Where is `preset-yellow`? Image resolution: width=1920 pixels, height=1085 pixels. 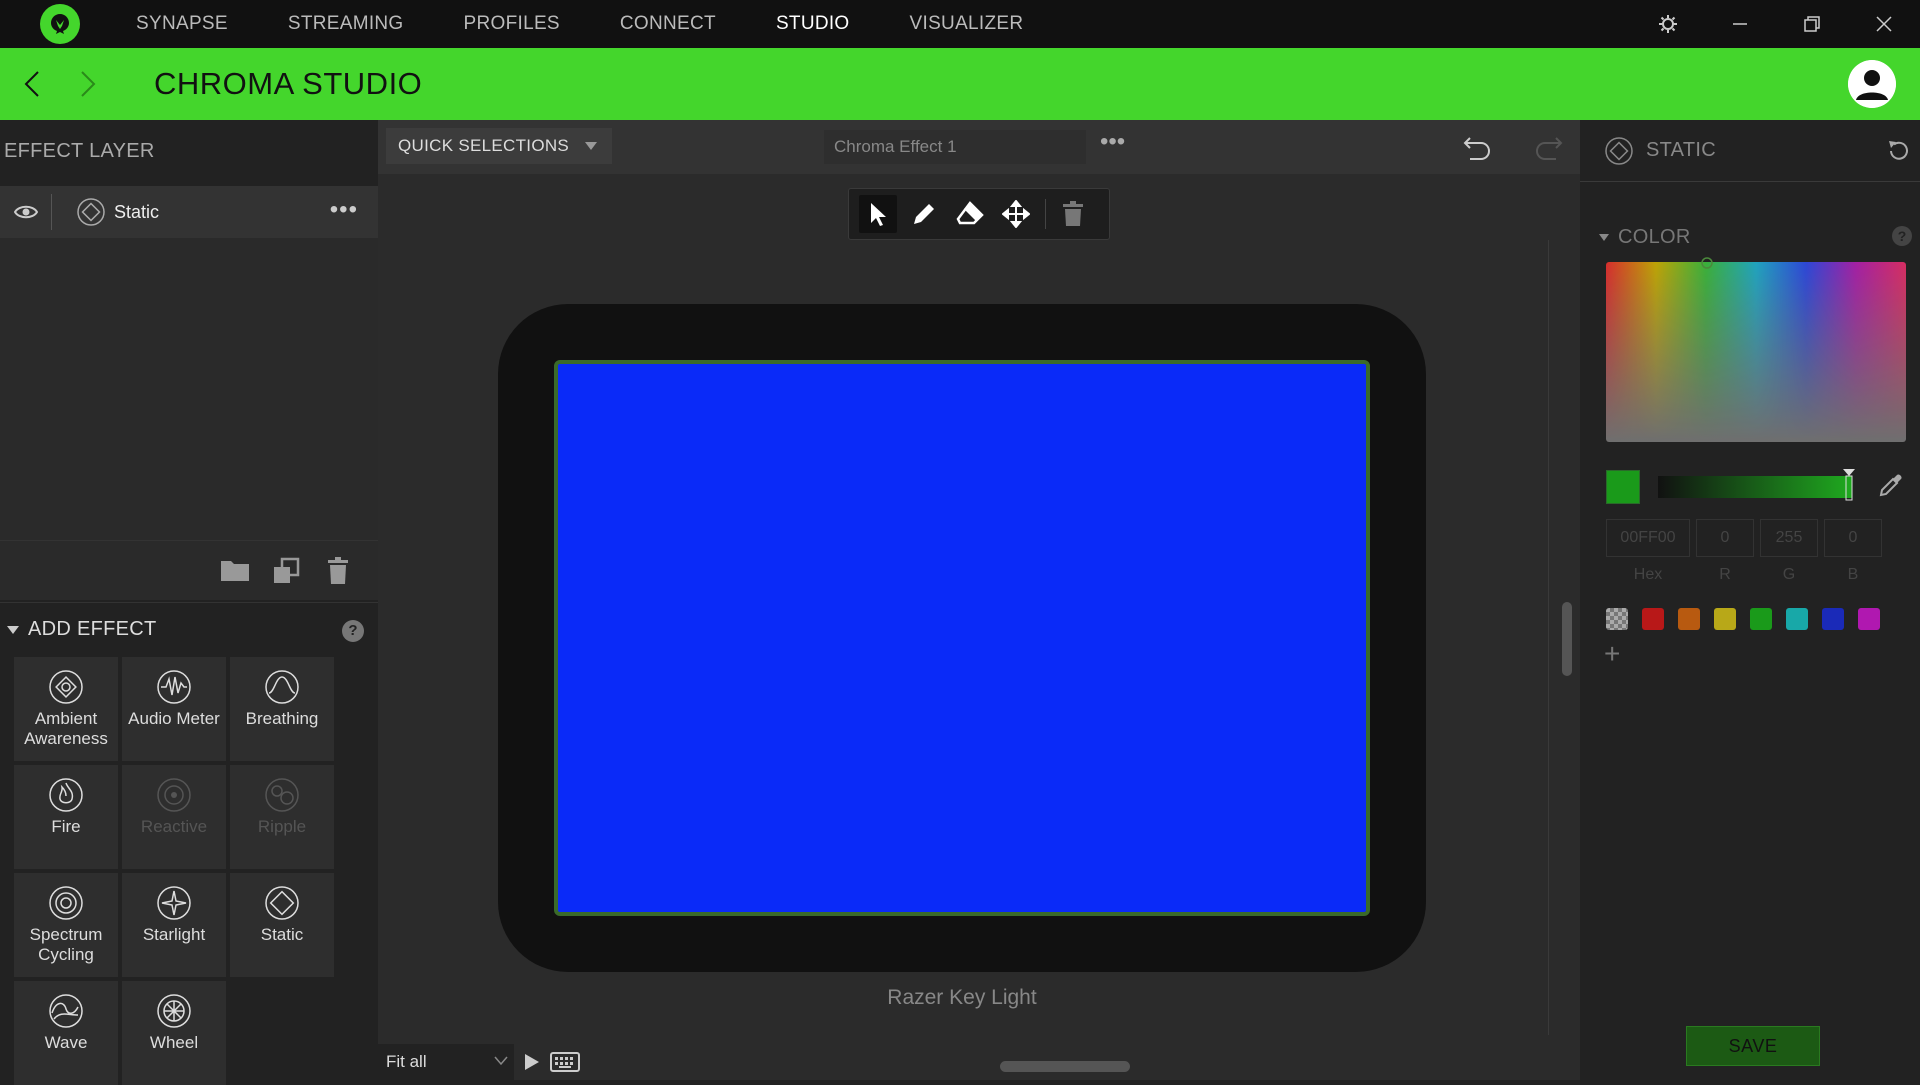
preset-yellow is located at coordinates (1725, 619).